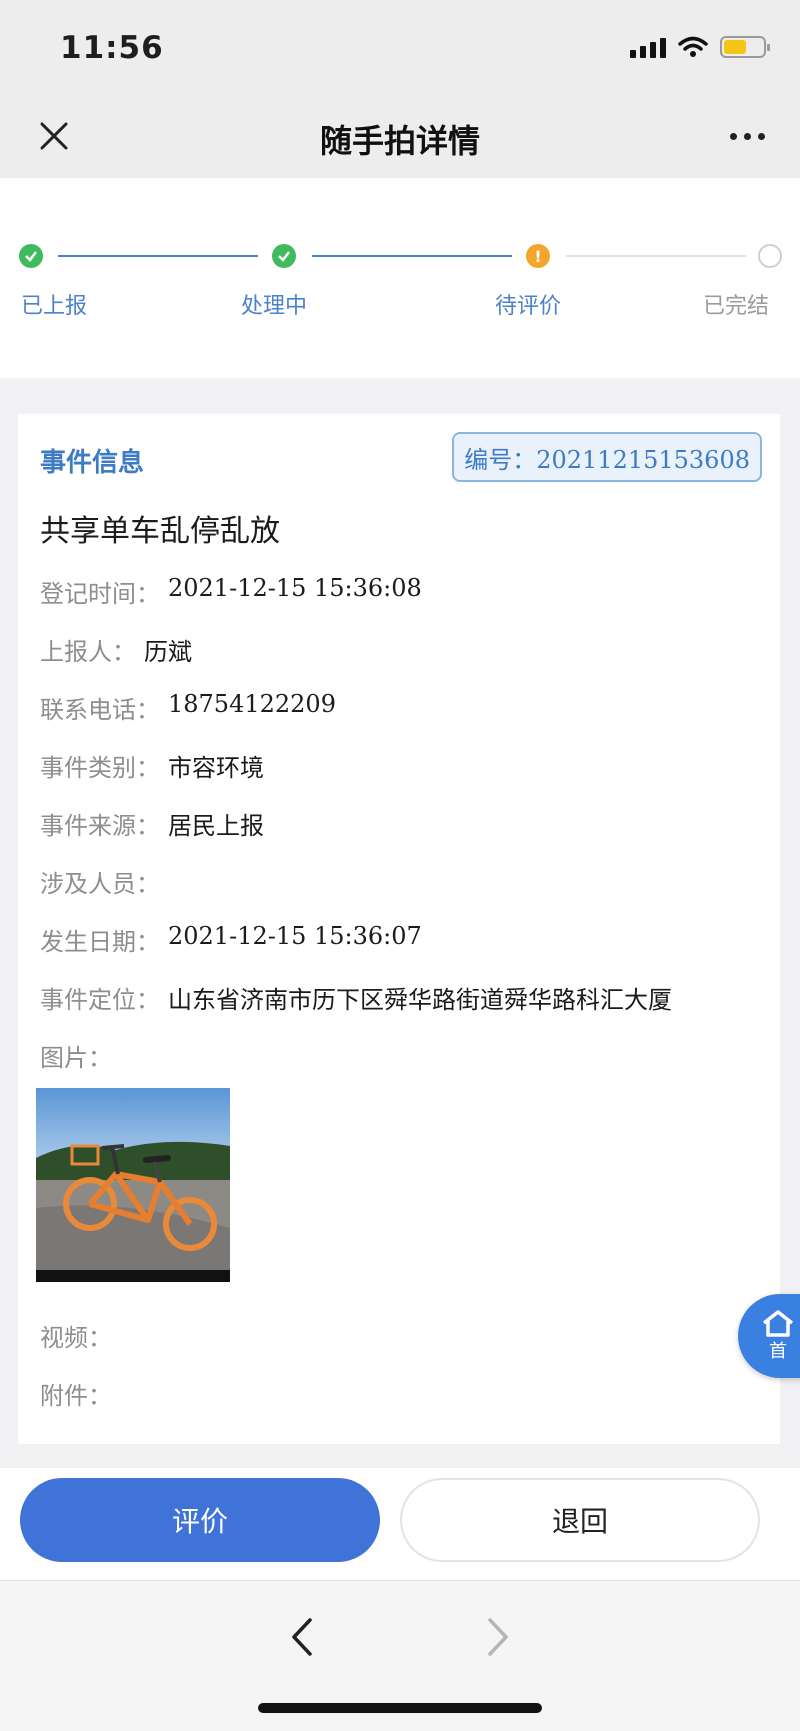  Describe the element at coordinates (400, 278) in the screenshot. I see `progress-steps: ! 已上报 处理中 待评价 已完结` at that location.